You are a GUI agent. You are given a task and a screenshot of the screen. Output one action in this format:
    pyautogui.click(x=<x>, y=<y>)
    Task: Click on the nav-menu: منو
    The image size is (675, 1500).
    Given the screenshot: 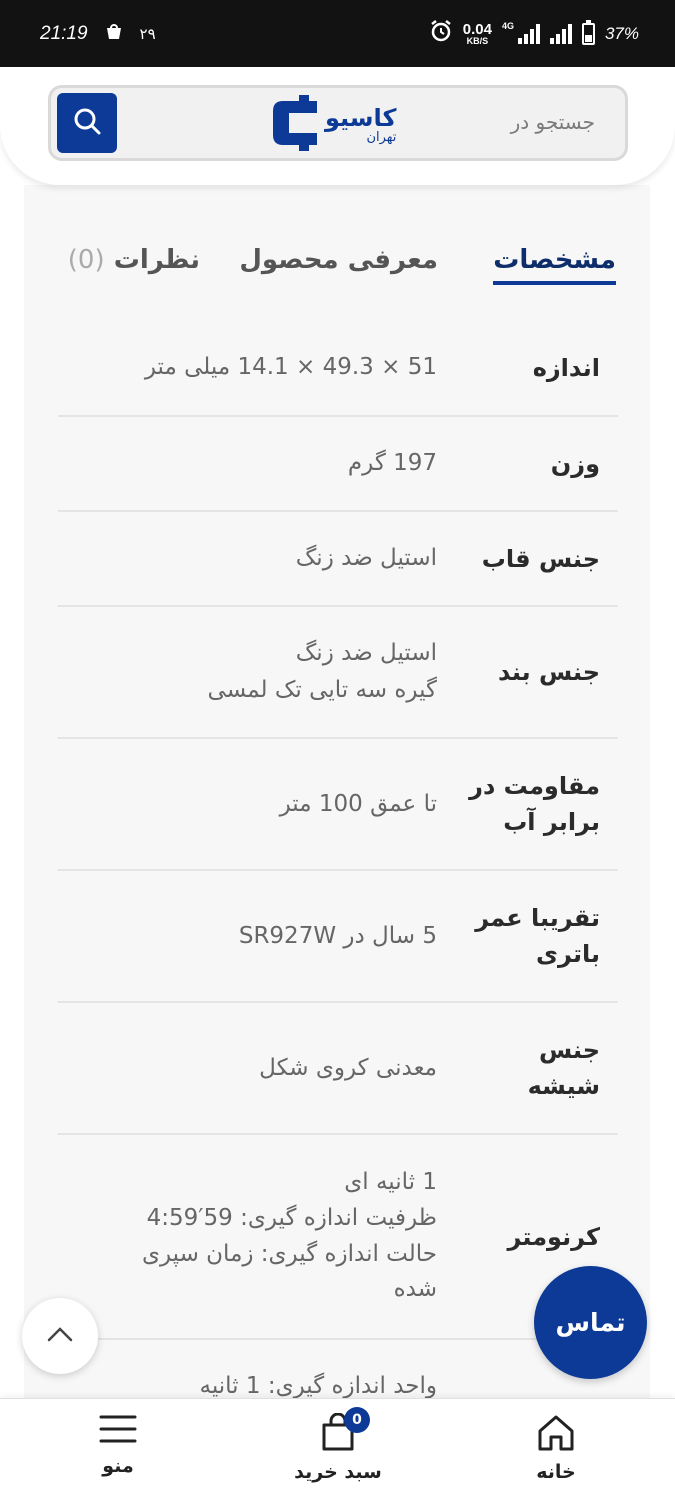 What is the action you would take?
    pyautogui.click(x=118, y=1445)
    